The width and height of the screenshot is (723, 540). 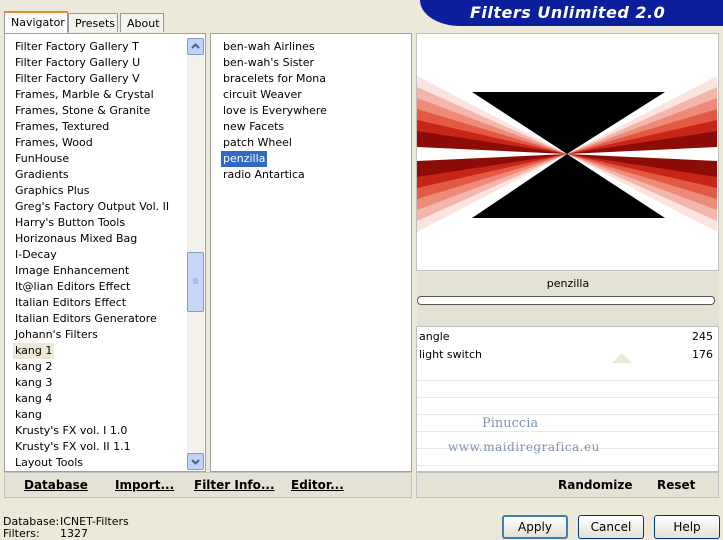 What do you see at coordinates (33, 383) in the screenshot?
I see `category-item: kang 3` at bounding box center [33, 383].